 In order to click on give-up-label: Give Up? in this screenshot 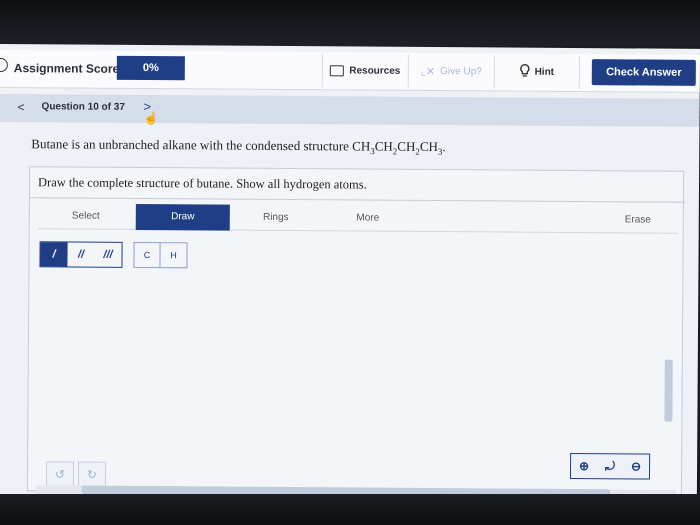, I will do `click(461, 72)`.